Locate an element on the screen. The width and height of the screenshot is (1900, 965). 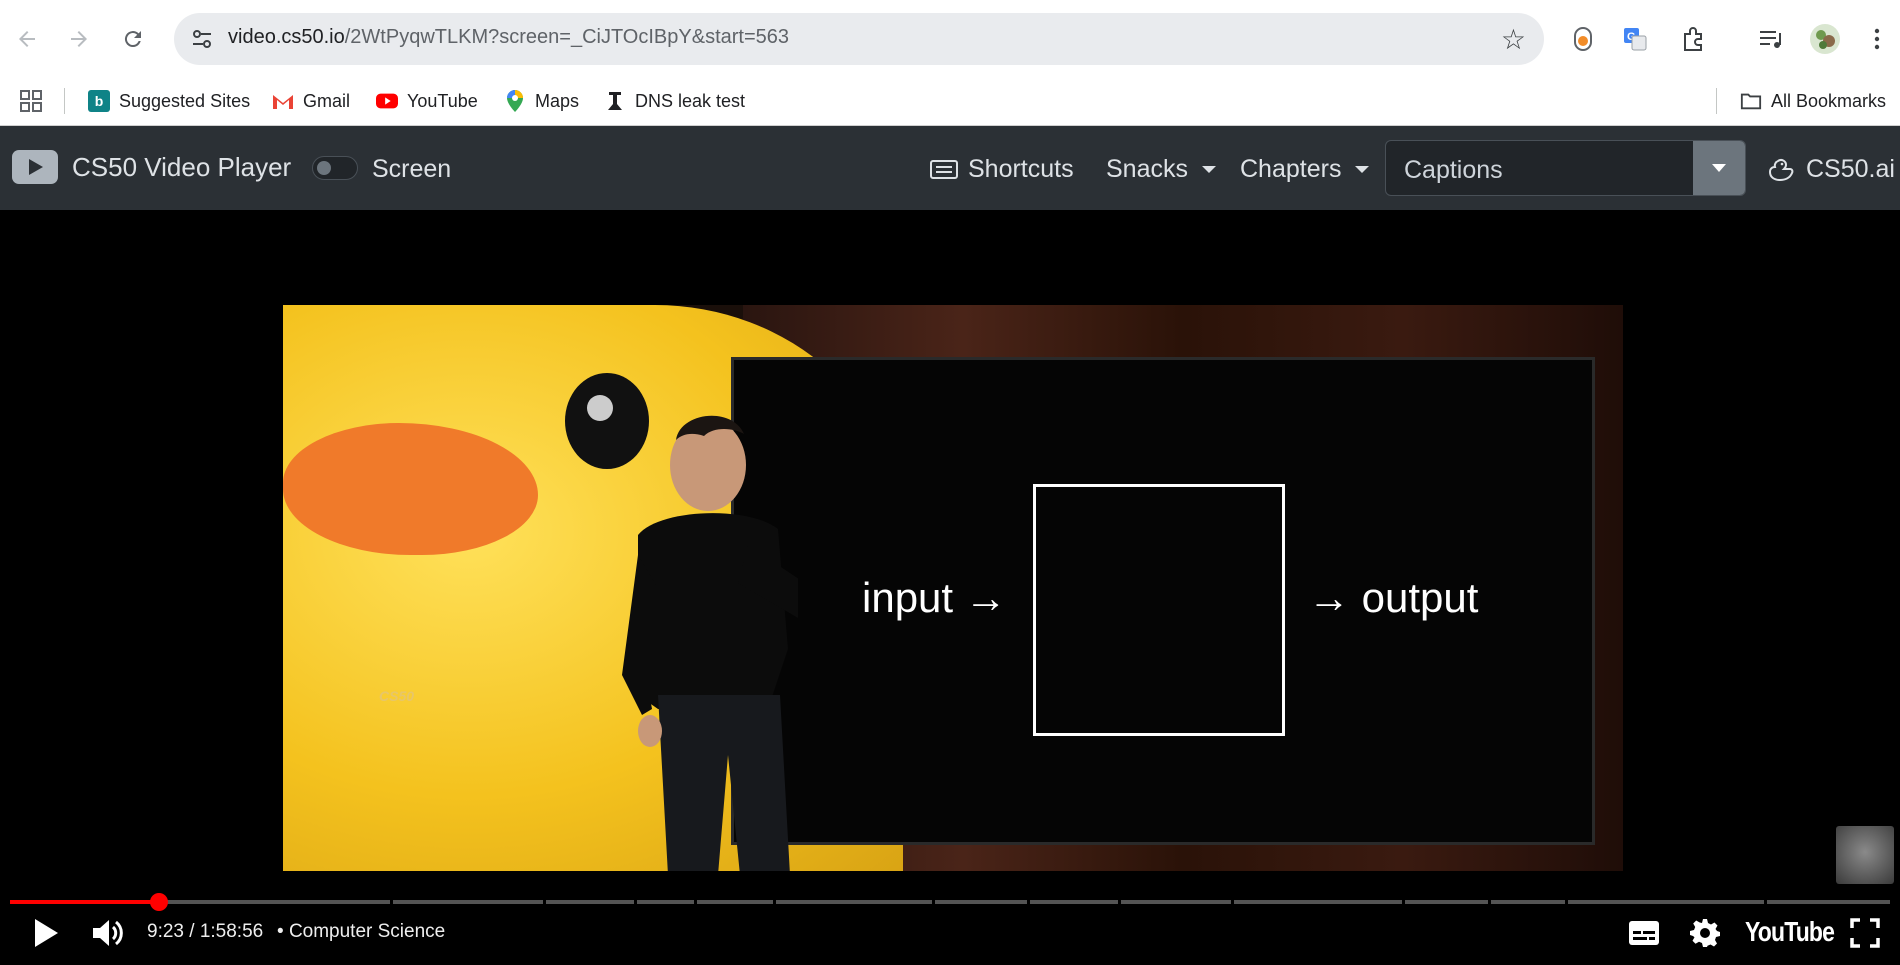
slide-output-text: → output is located at coordinates (1393, 597).